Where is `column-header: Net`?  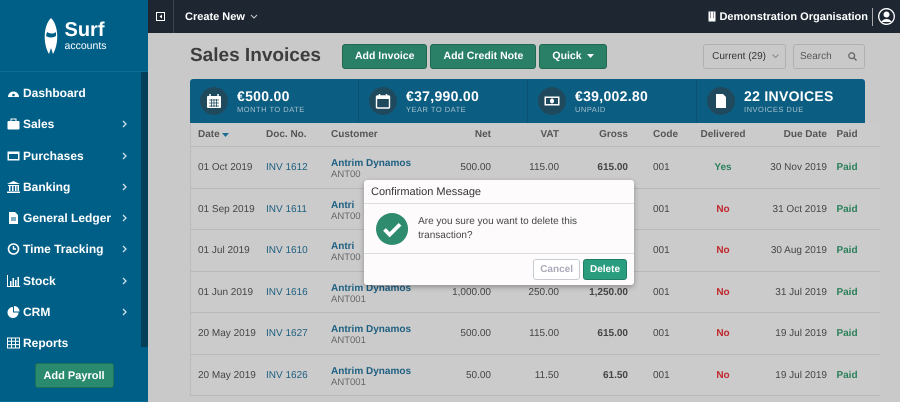
column-header: Net is located at coordinates (466, 134).